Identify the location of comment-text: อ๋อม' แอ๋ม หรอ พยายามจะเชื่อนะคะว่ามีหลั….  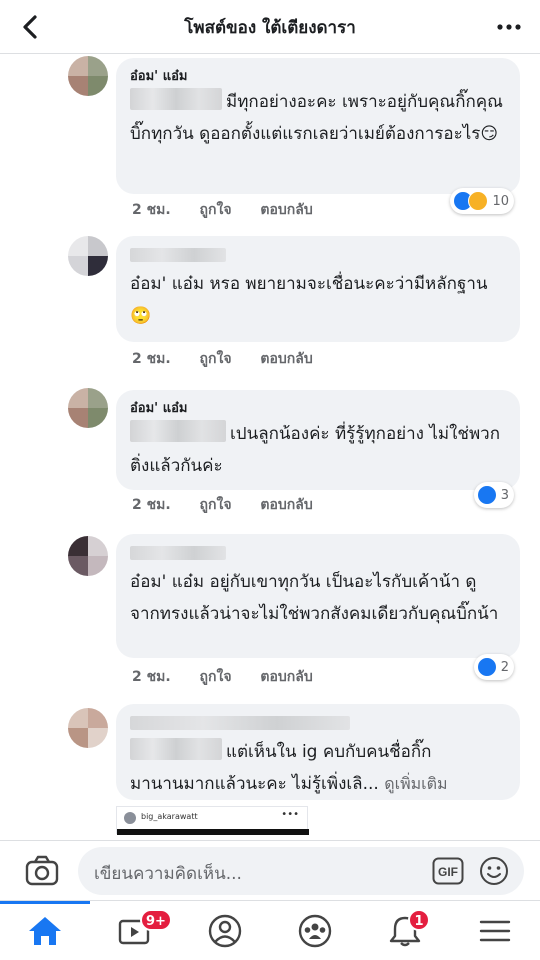
(309, 300).